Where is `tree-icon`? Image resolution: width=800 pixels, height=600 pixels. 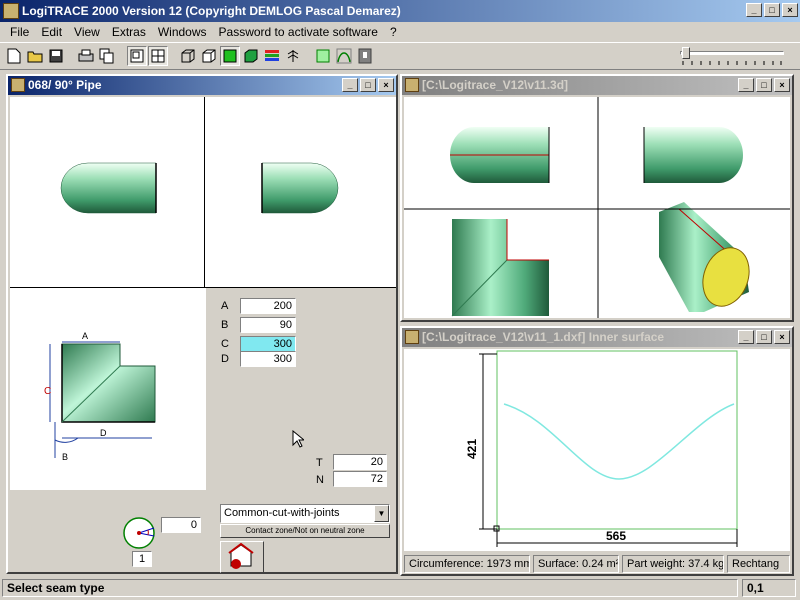
tree-icon is located at coordinates (293, 56).